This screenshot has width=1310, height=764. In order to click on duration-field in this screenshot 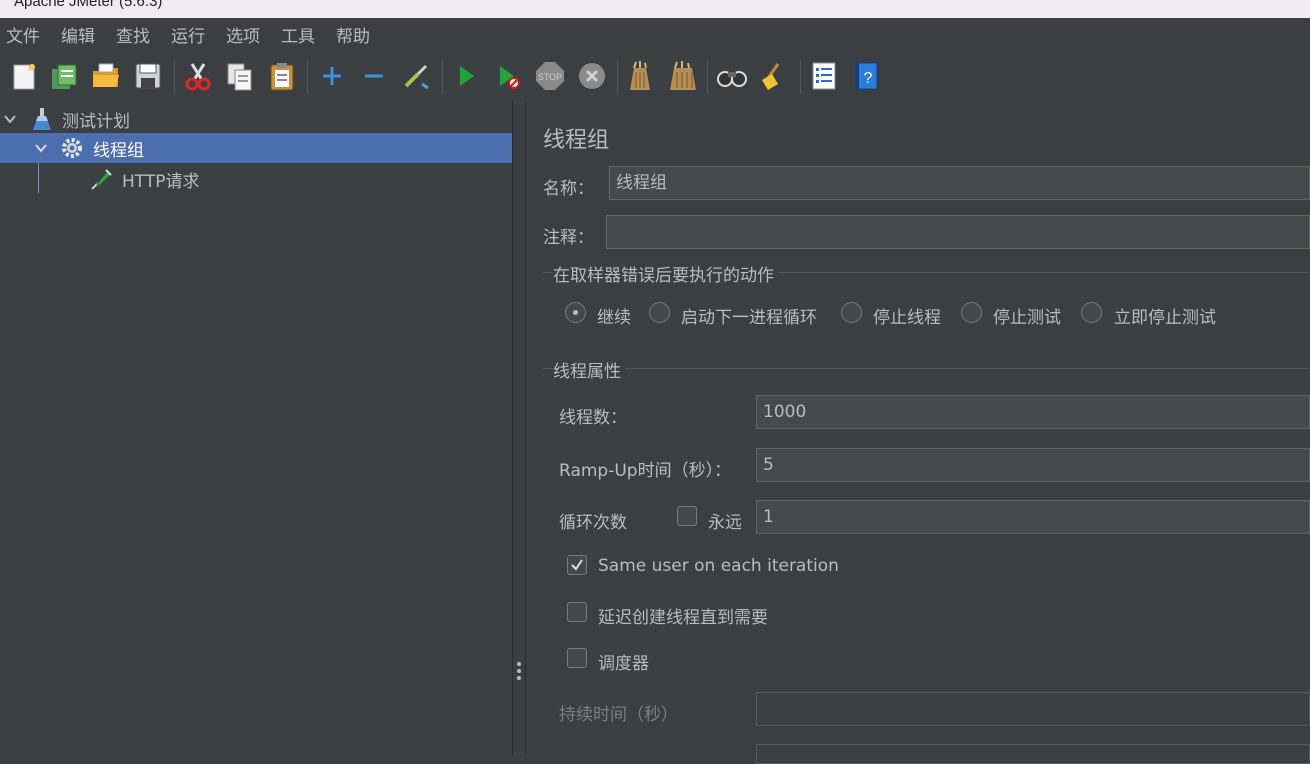, I will do `click(1033, 709)`.